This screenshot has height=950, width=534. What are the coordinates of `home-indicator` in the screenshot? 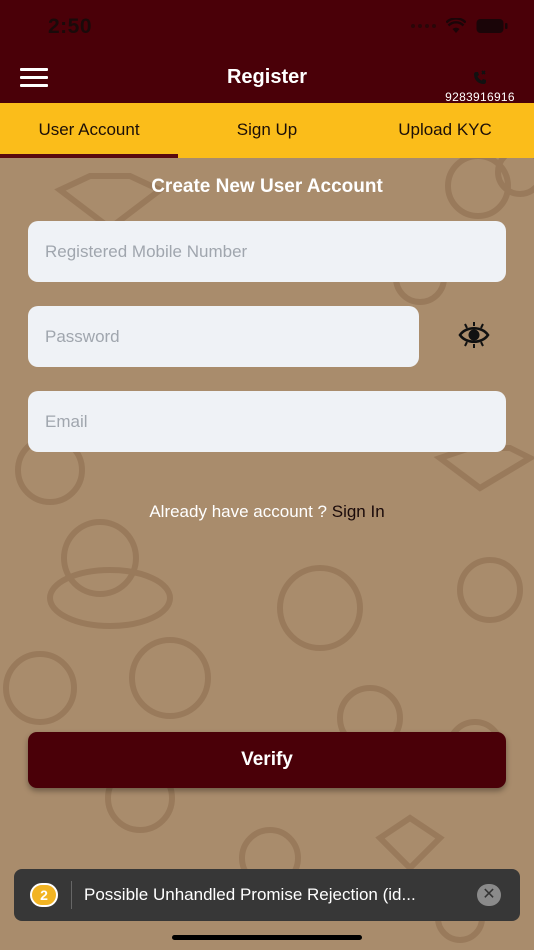 It's located at (267, 937).